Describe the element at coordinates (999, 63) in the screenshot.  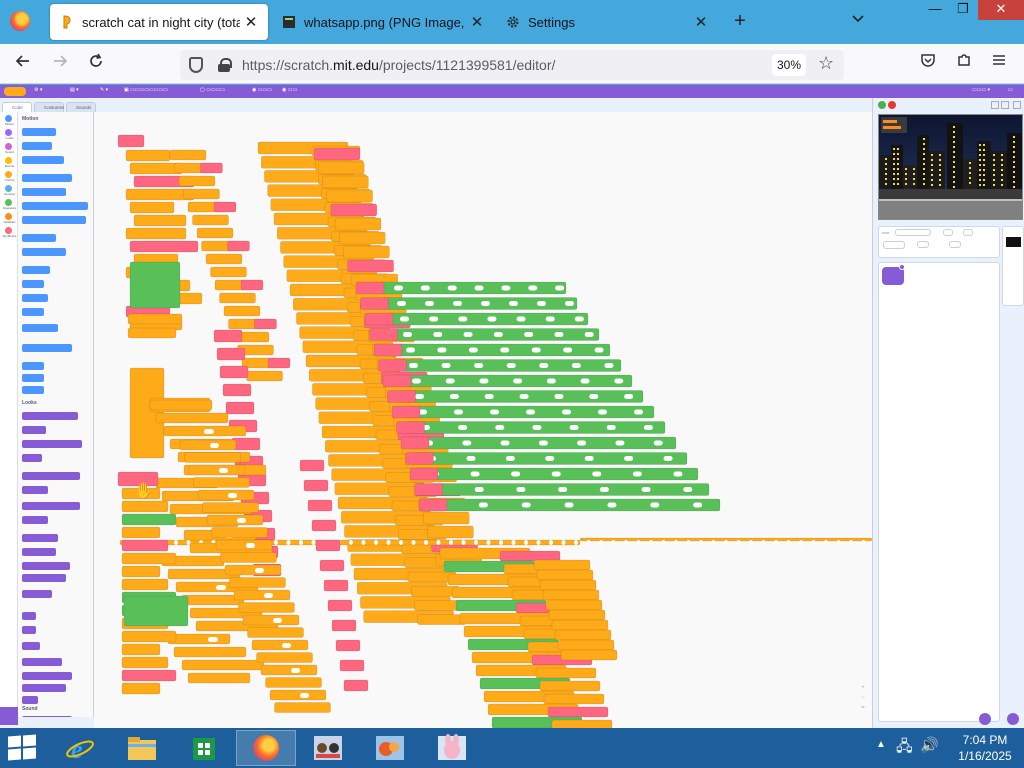
I see `hamburger-menu-icon` at that location.